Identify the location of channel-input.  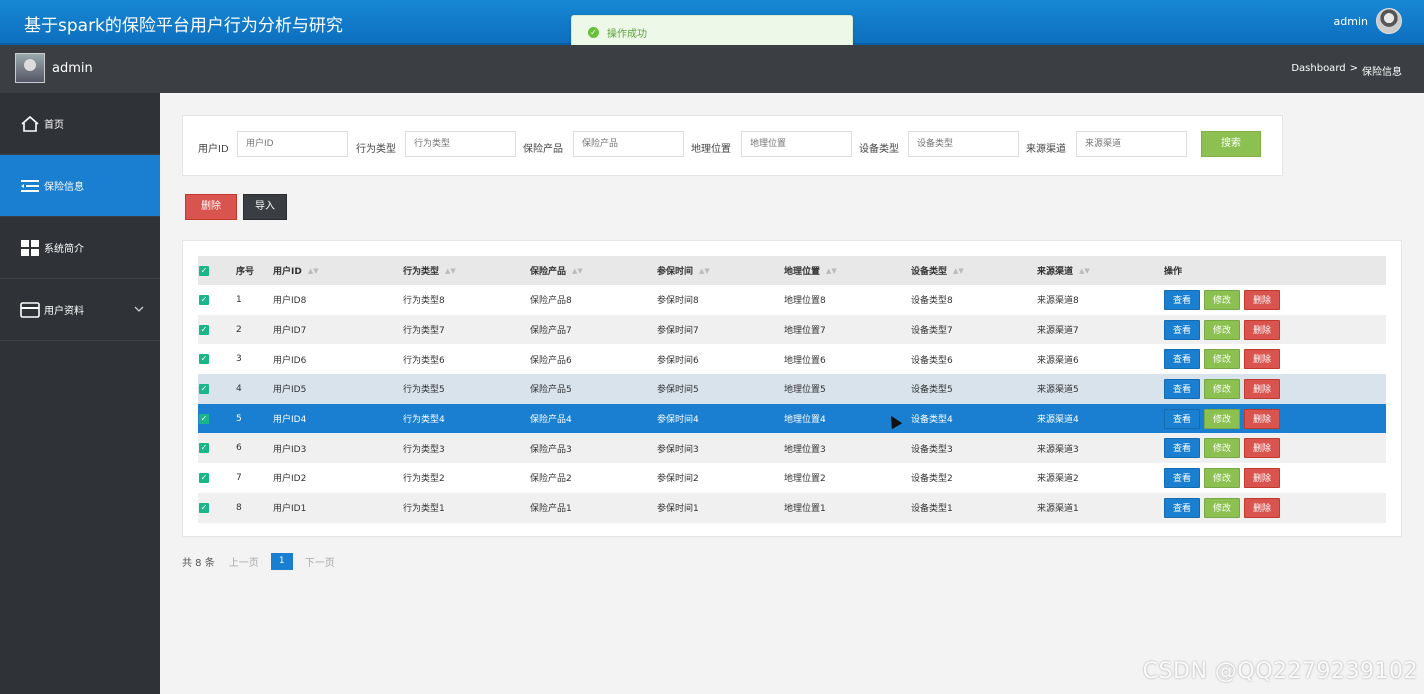
(1131, 144).